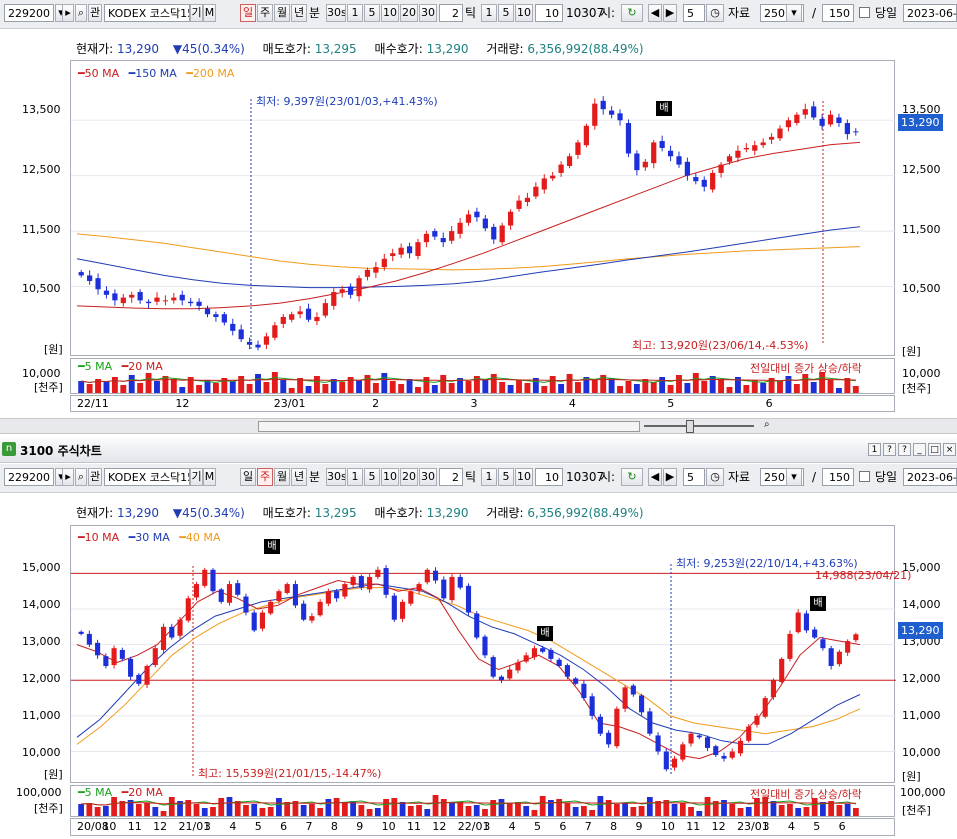 This screenshot has width=957, height=839. I want to click on help-icon: ?, so click(904, 449).